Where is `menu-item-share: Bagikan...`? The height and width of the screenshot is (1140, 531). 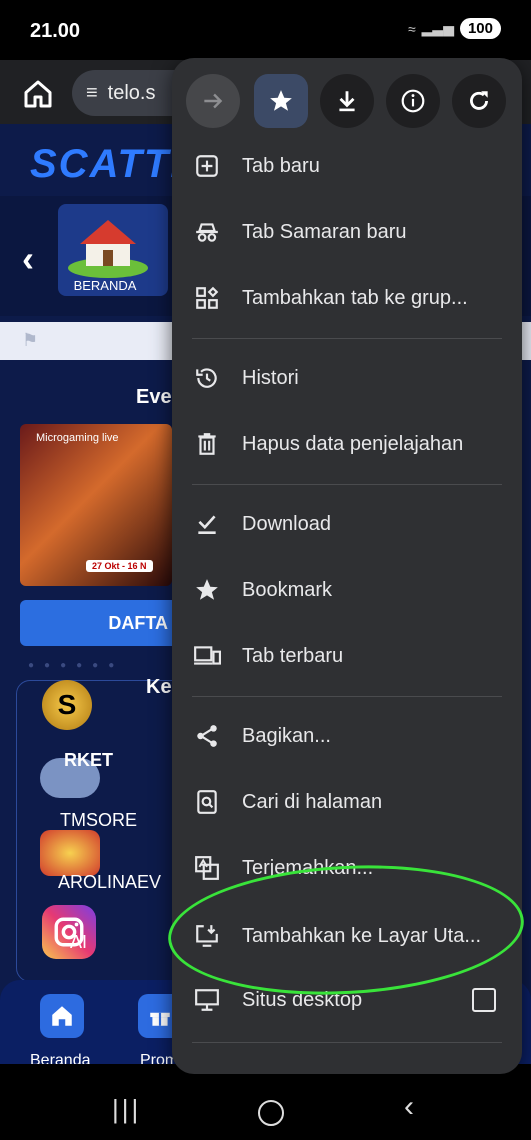 menu-item-share: Bagikan... is located at coordinates (347, 736).